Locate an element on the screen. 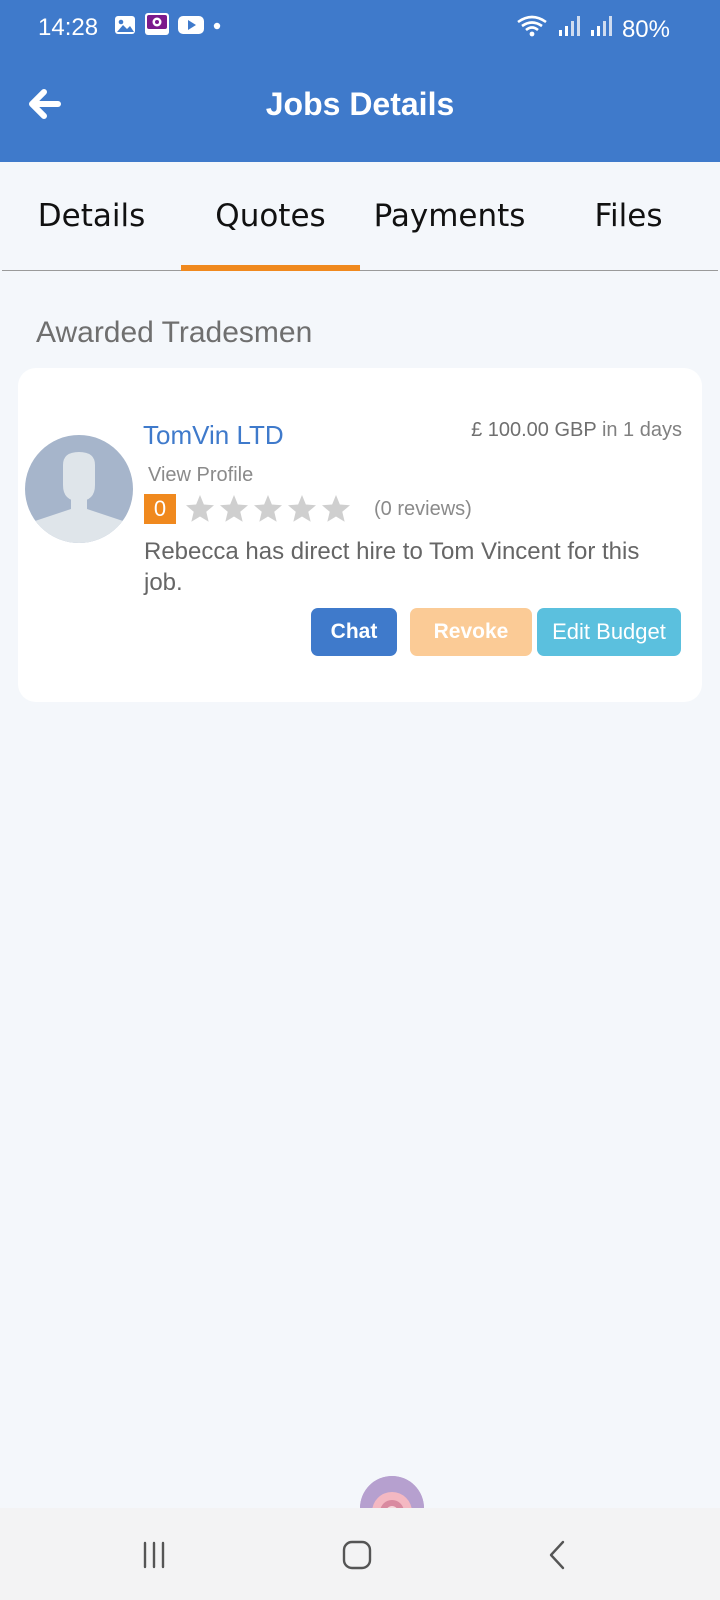 Image resolution: width=720 pixels, height=1600 pixels. home-icon is located at coordinates (357, 1555).